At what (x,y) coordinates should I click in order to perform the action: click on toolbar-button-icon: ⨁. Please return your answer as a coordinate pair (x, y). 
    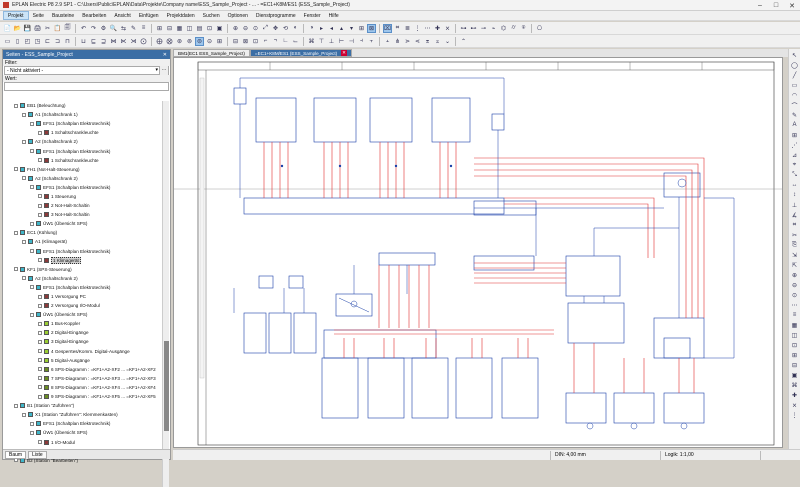
    Looking at the image, I should click on (159, 41).